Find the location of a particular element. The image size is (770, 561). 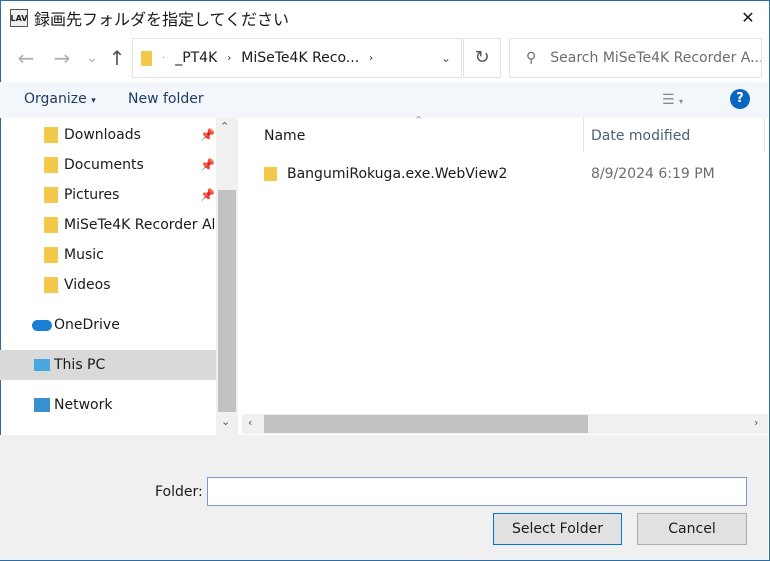

organize-button: Organize ▾ is located at coordinates (60, 99).